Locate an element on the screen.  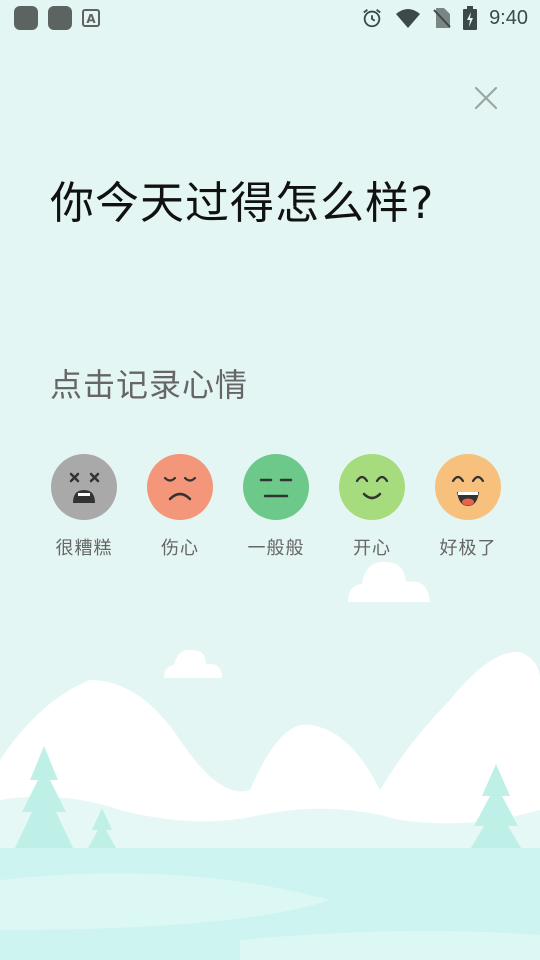
battery-charging-icon is located at coordinates (470, 18).